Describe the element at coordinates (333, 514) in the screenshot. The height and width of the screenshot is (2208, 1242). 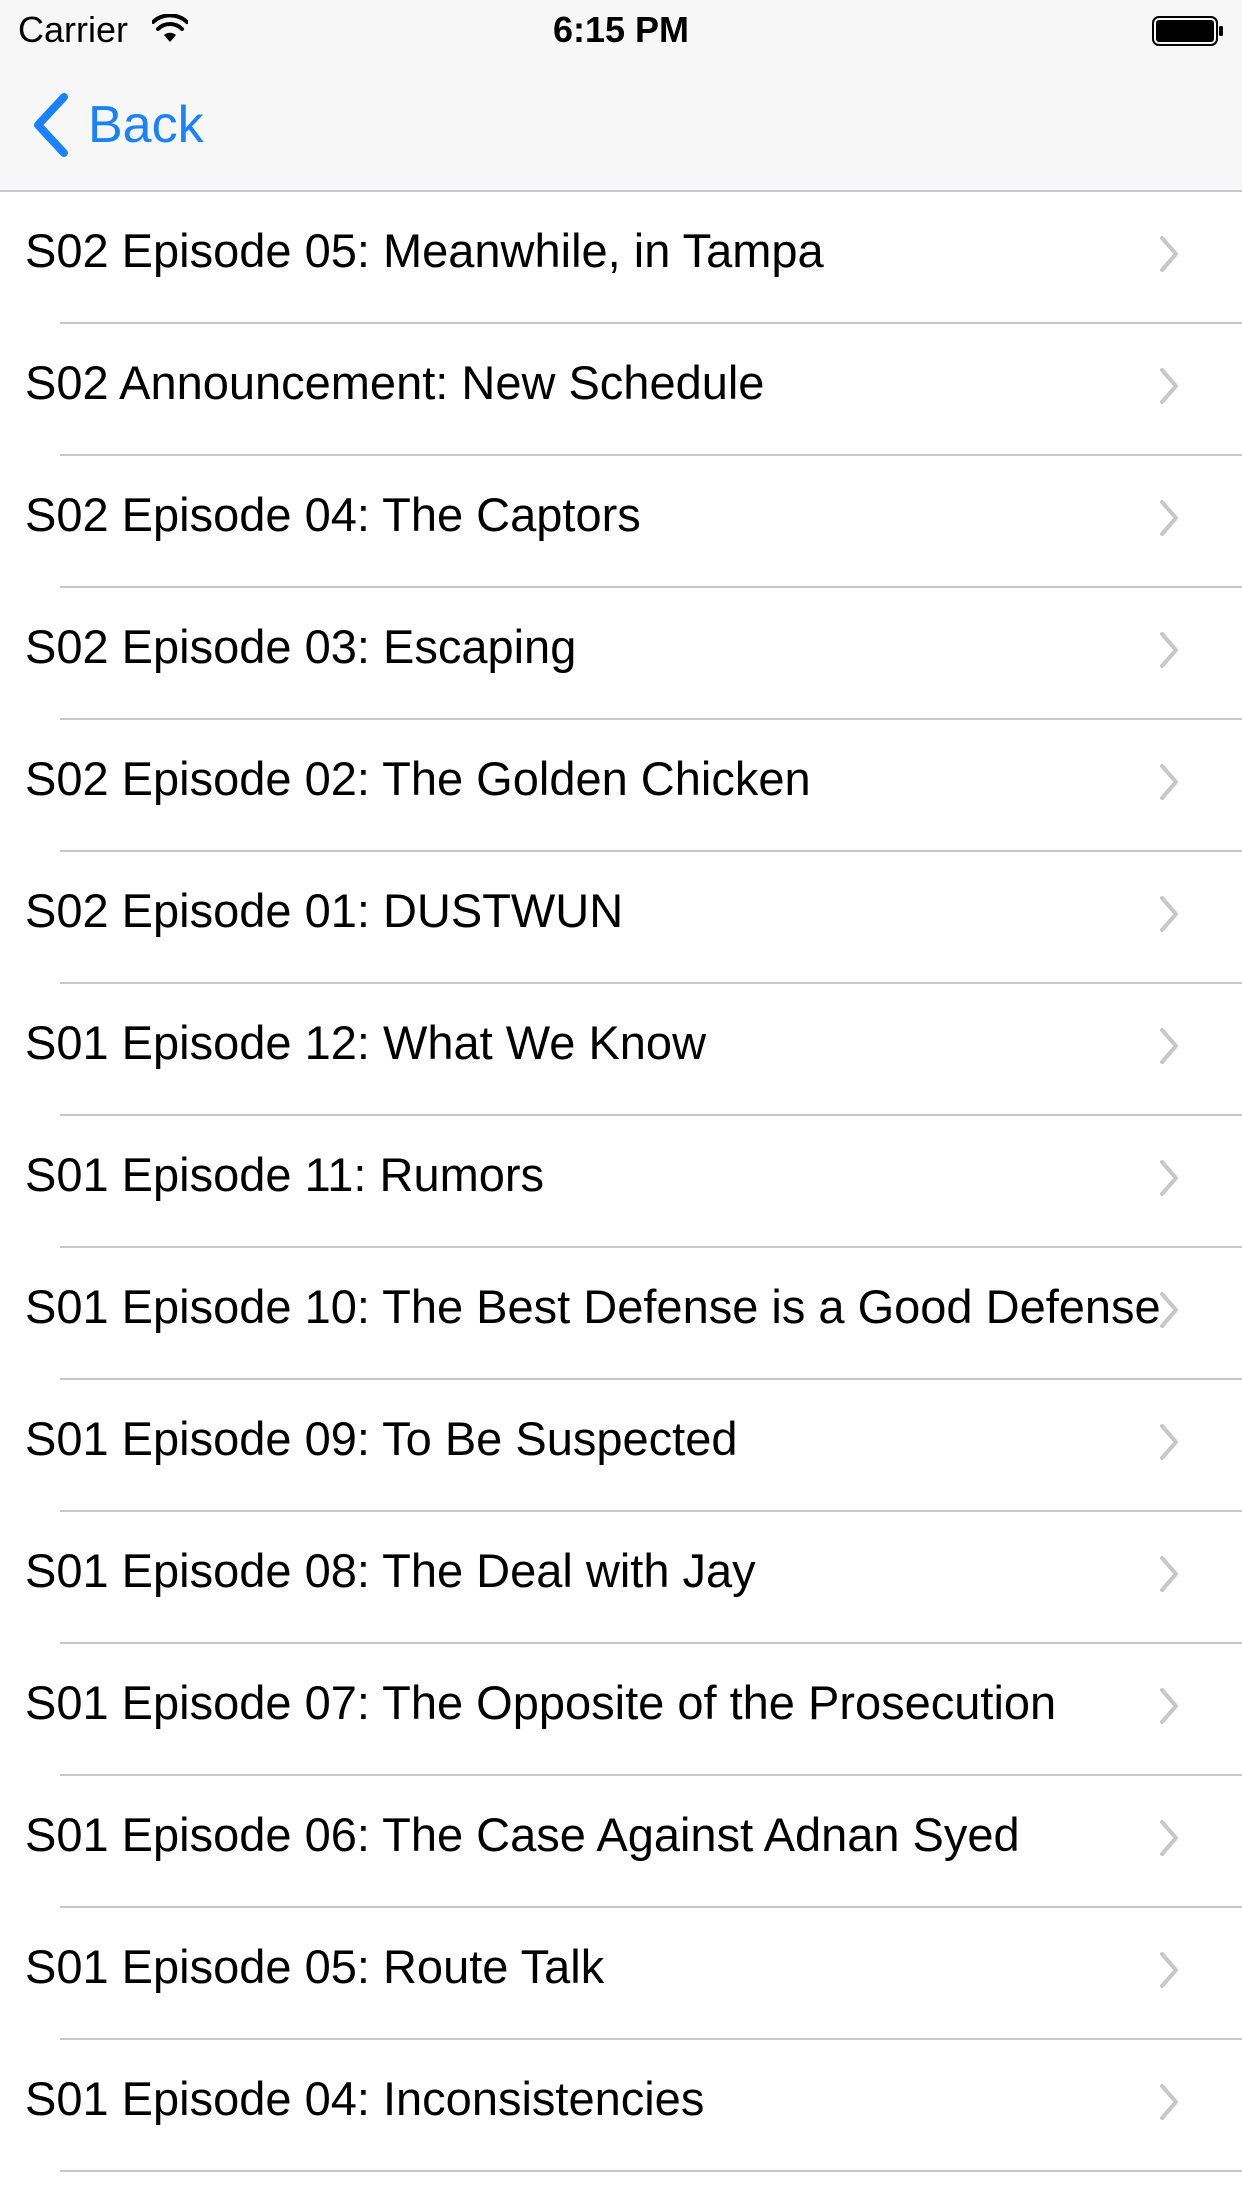
I see `episode-title: S02 Episode 04: The Captors` at that location.